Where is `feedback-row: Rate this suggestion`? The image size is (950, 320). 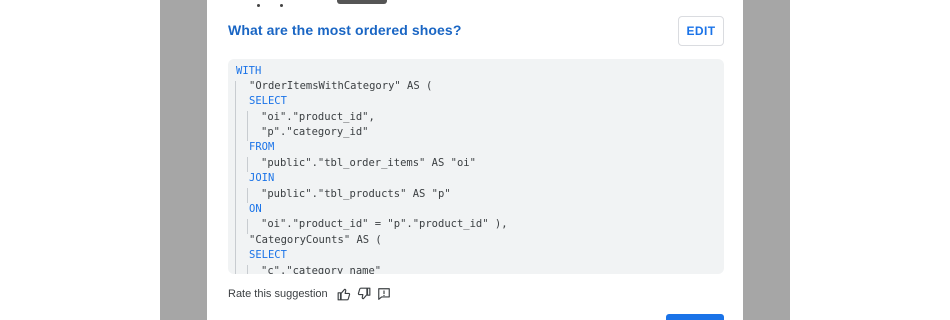
feedback-row: Rate this suggestion is located at coordinates (312, 294).